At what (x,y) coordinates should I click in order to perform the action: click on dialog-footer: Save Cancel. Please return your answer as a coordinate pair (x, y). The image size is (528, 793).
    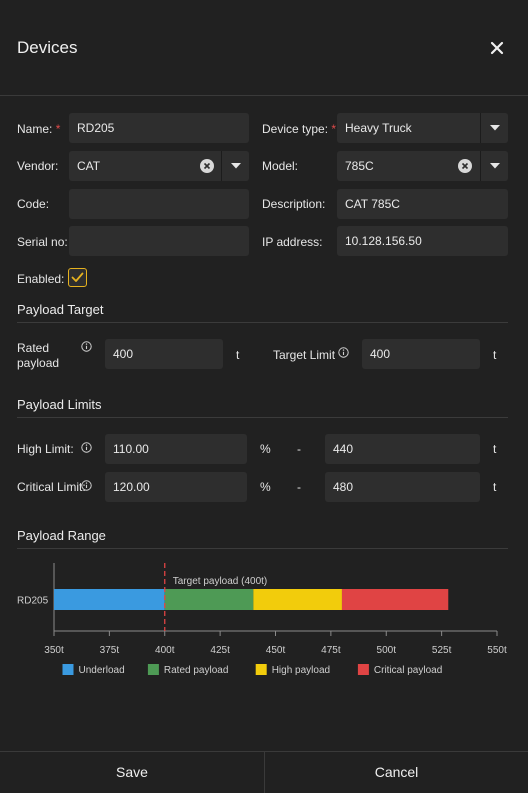
    Looking at the image, I should click on (264, 772).